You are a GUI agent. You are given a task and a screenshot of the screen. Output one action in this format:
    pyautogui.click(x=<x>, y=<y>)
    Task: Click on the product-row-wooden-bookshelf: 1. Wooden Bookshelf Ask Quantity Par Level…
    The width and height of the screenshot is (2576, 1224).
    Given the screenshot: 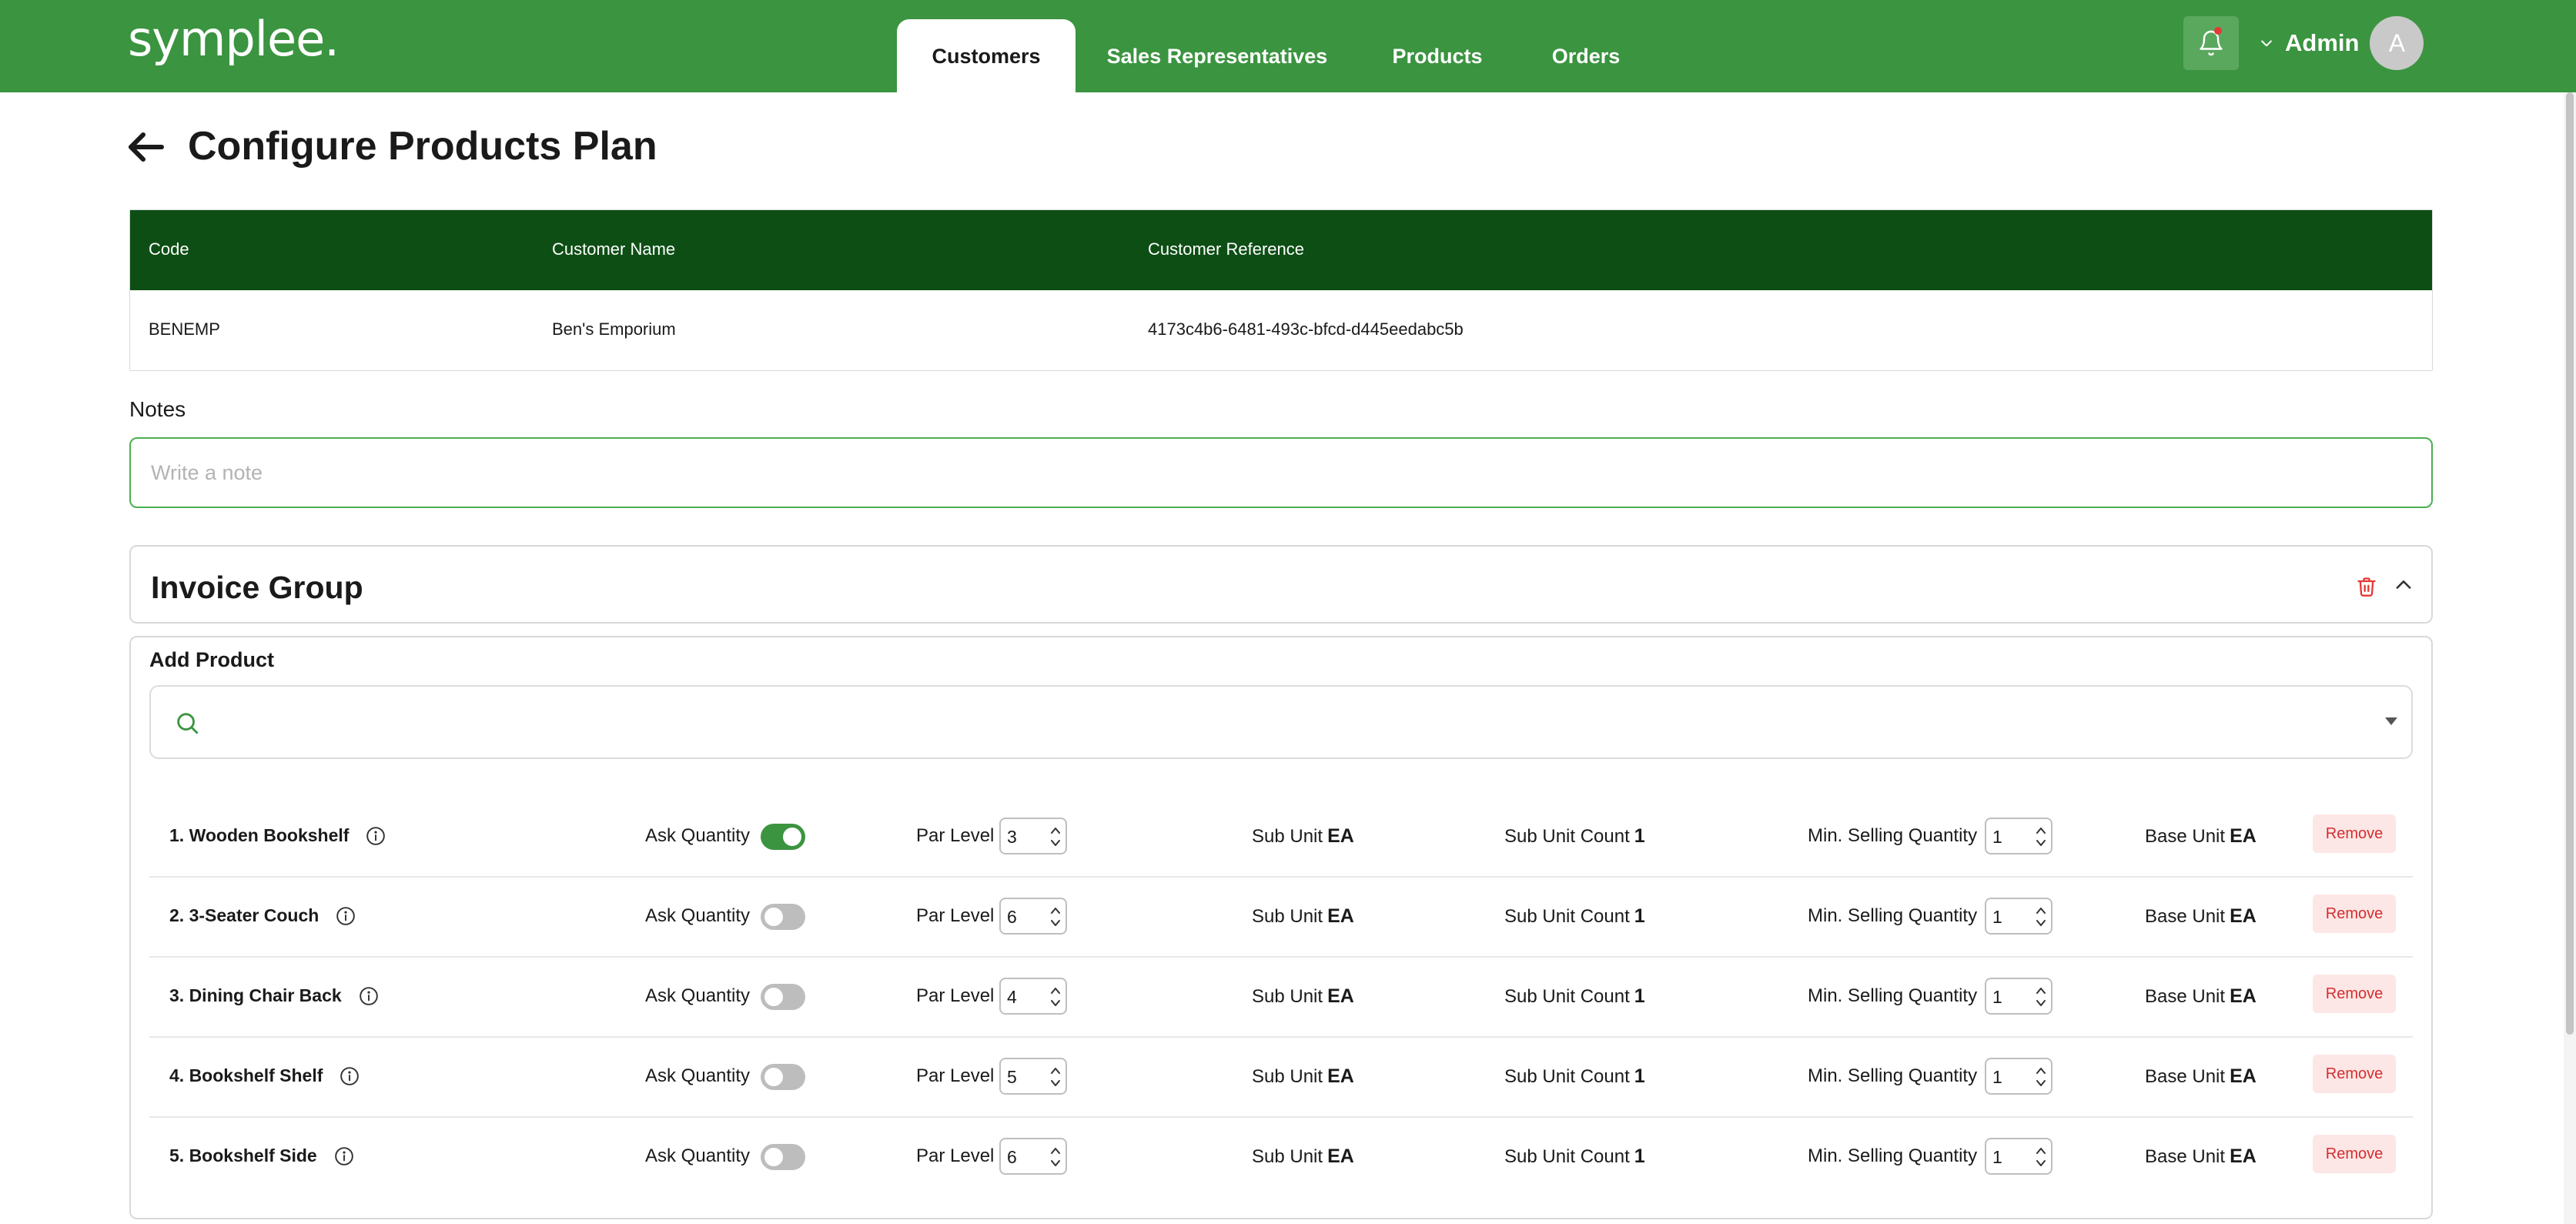 What is the action you would take?
    pyautogui.click(x=1281, y=838)
    